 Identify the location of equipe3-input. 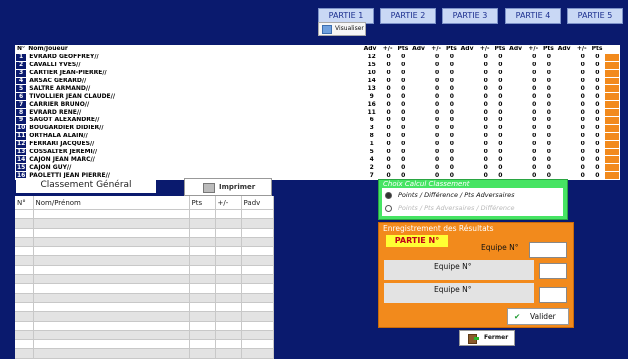
(553, 295).